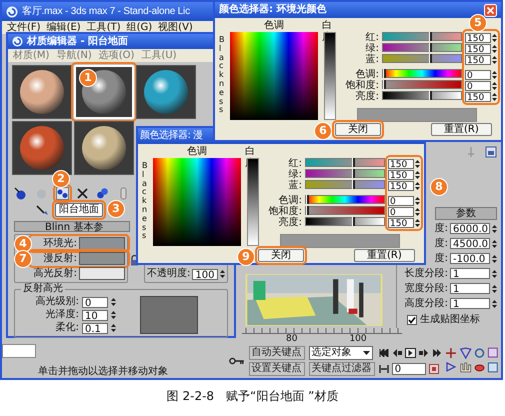 Image resolution: width=505 pixels, height=416 pixels. Describe the element at coordinates (62, 193) in the screenshot. I see `spheres-icon` at that location.